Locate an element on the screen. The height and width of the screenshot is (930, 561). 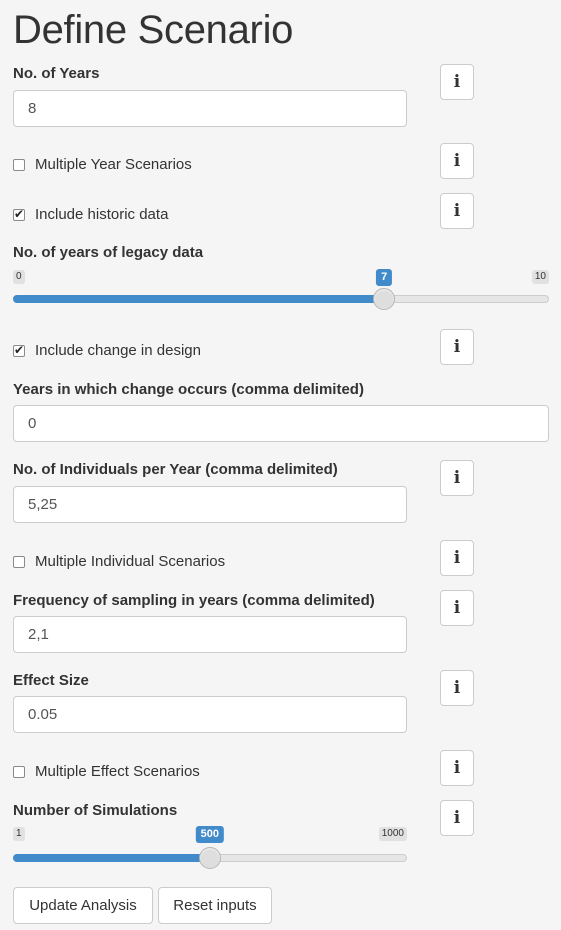
slider-max-label: 1000 is located at coordinates (392, 834).